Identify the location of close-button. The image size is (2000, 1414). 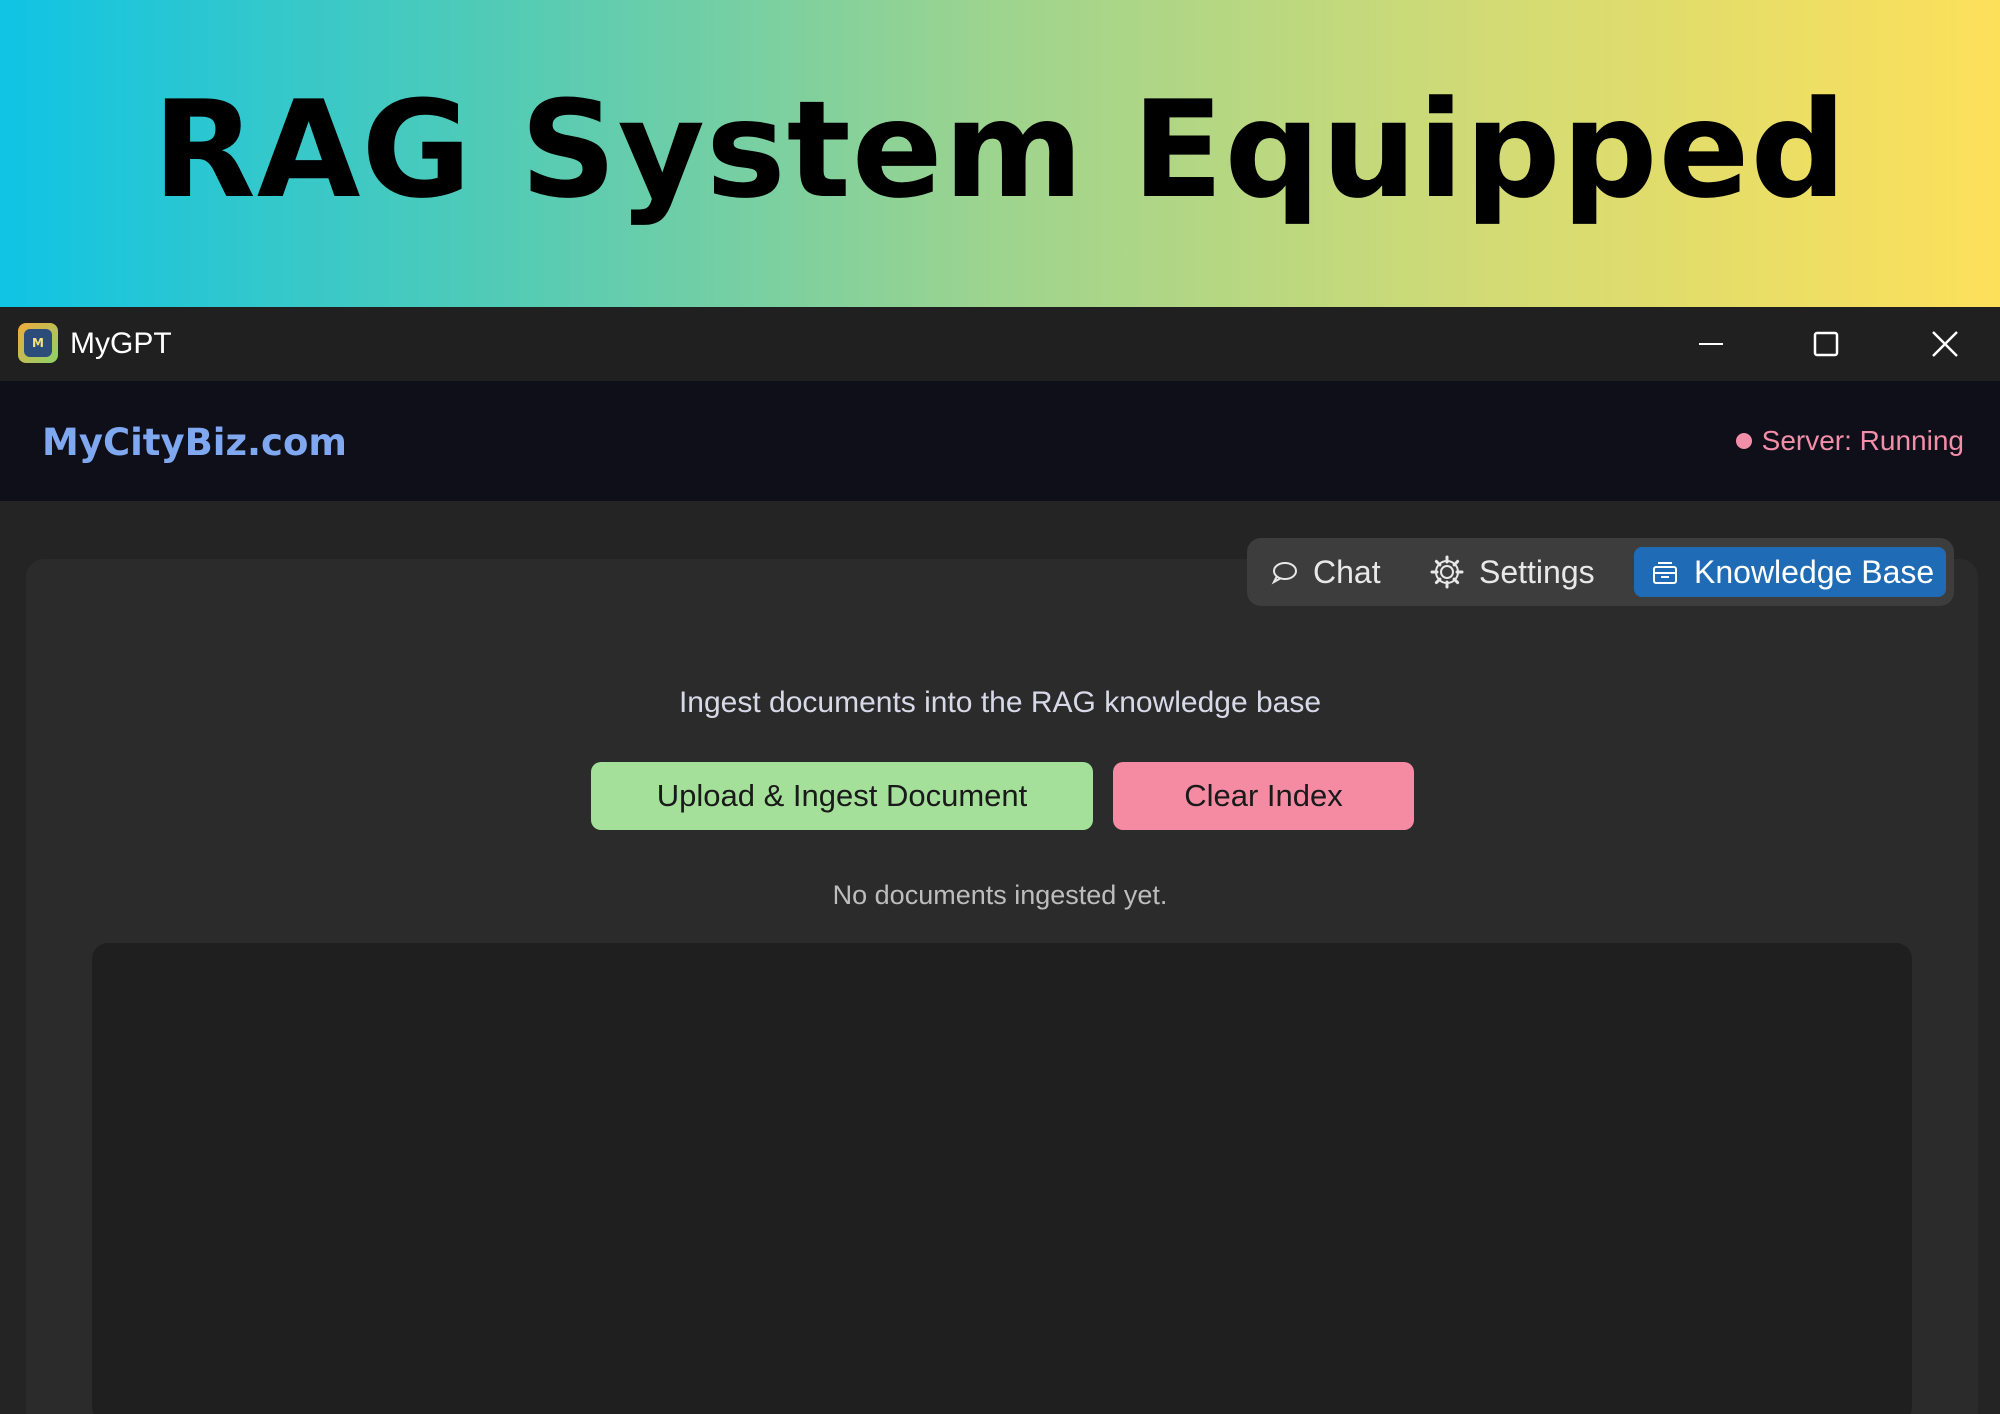
(1945, 344).